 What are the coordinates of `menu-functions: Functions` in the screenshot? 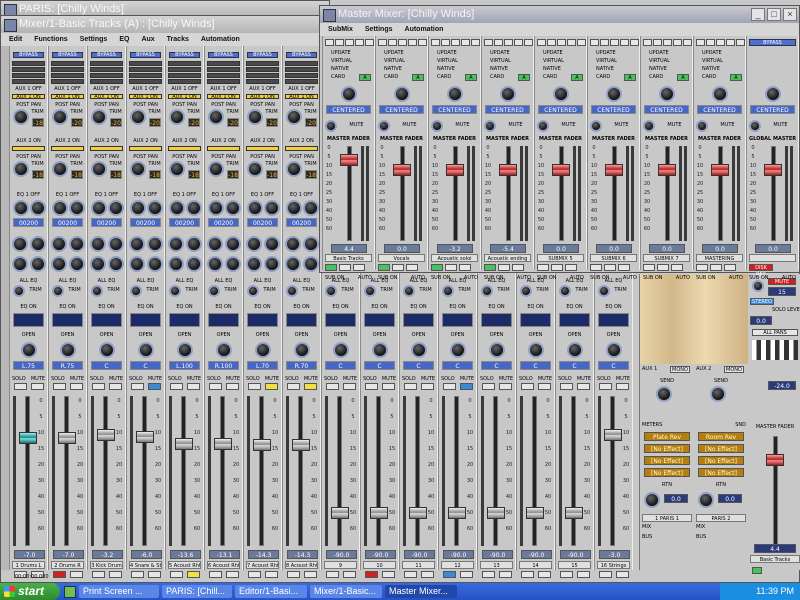 It's located at (50, 39).